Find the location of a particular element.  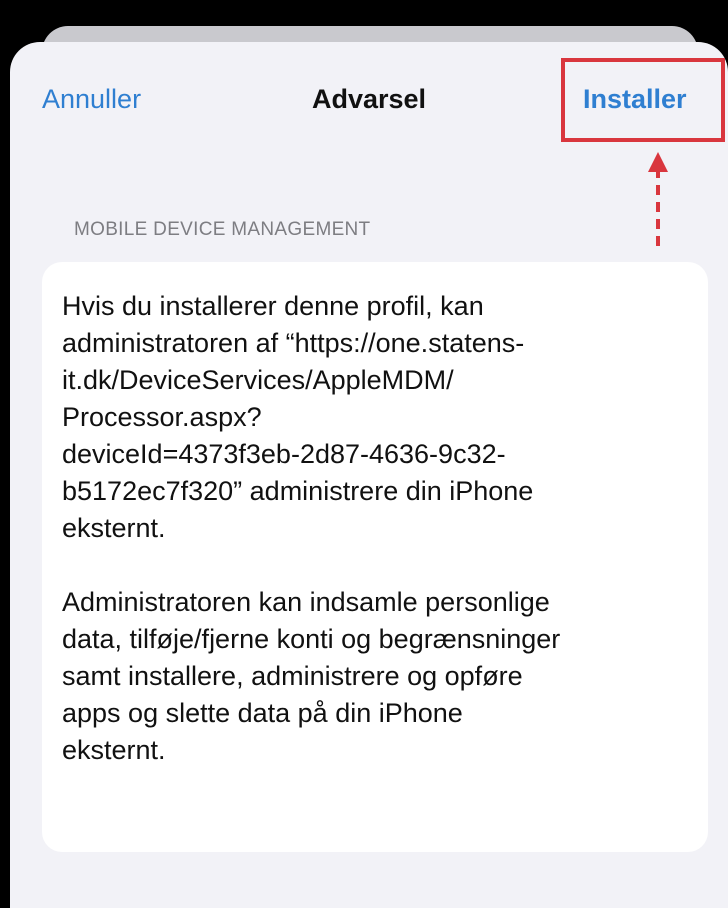

section-header: MOBILE DEVICE MANAGEMENT is located at coordinates (222, 229).